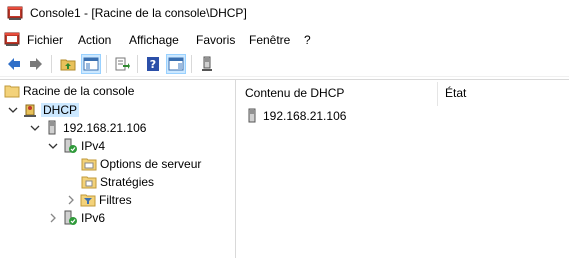  I want to click on tree-node-ipv4: IPv4, so click(76, 146).